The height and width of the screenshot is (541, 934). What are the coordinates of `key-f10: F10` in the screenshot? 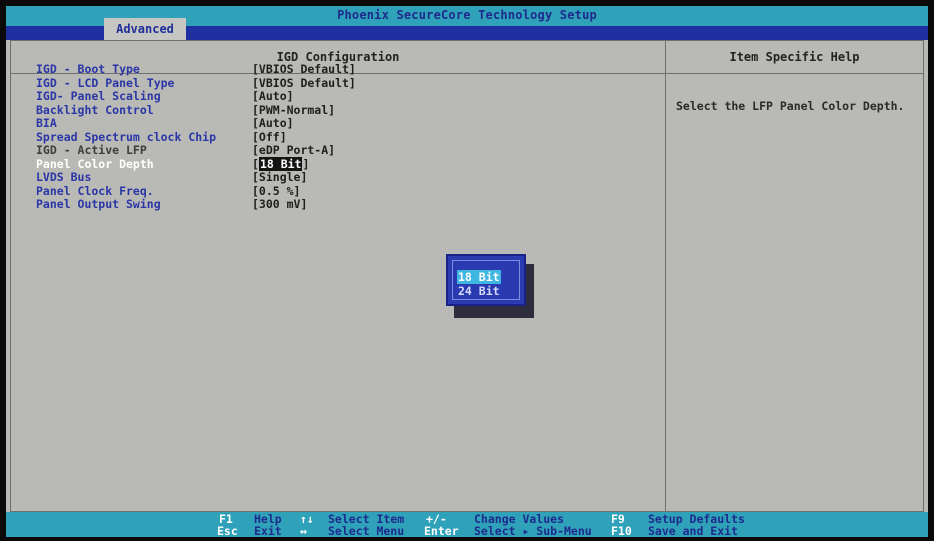 It's located at (621, 530).